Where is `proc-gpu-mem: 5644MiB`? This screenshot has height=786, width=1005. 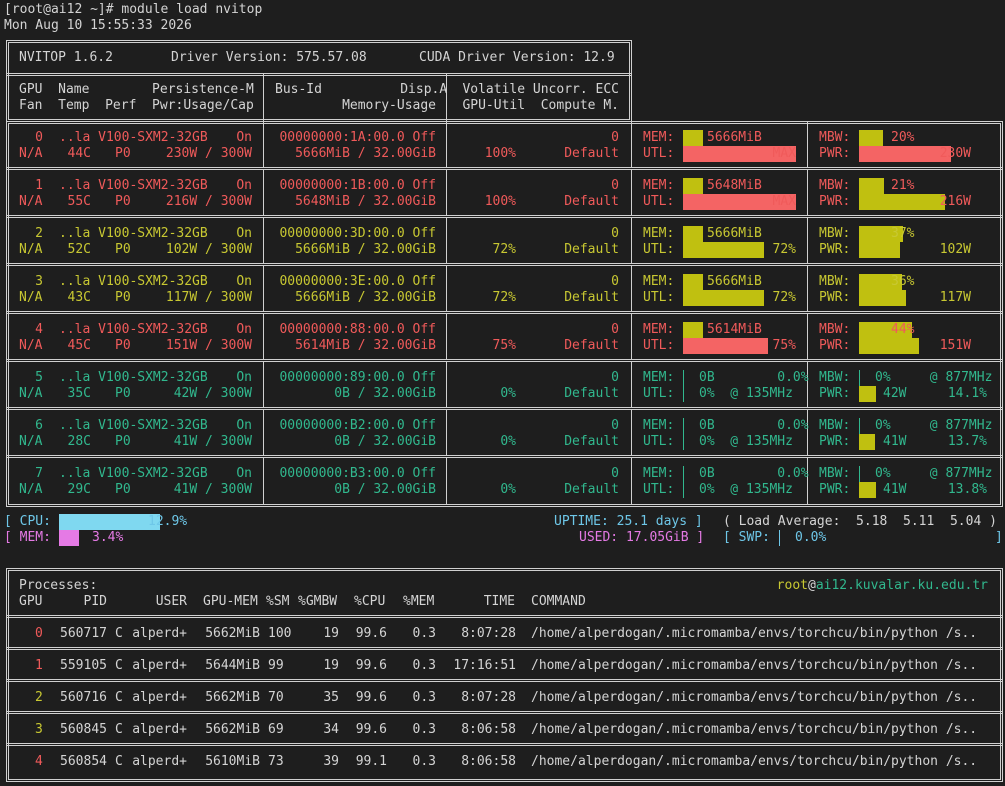
proc-gpu-mem: 5644MiB is located at coordinates (232, 665).